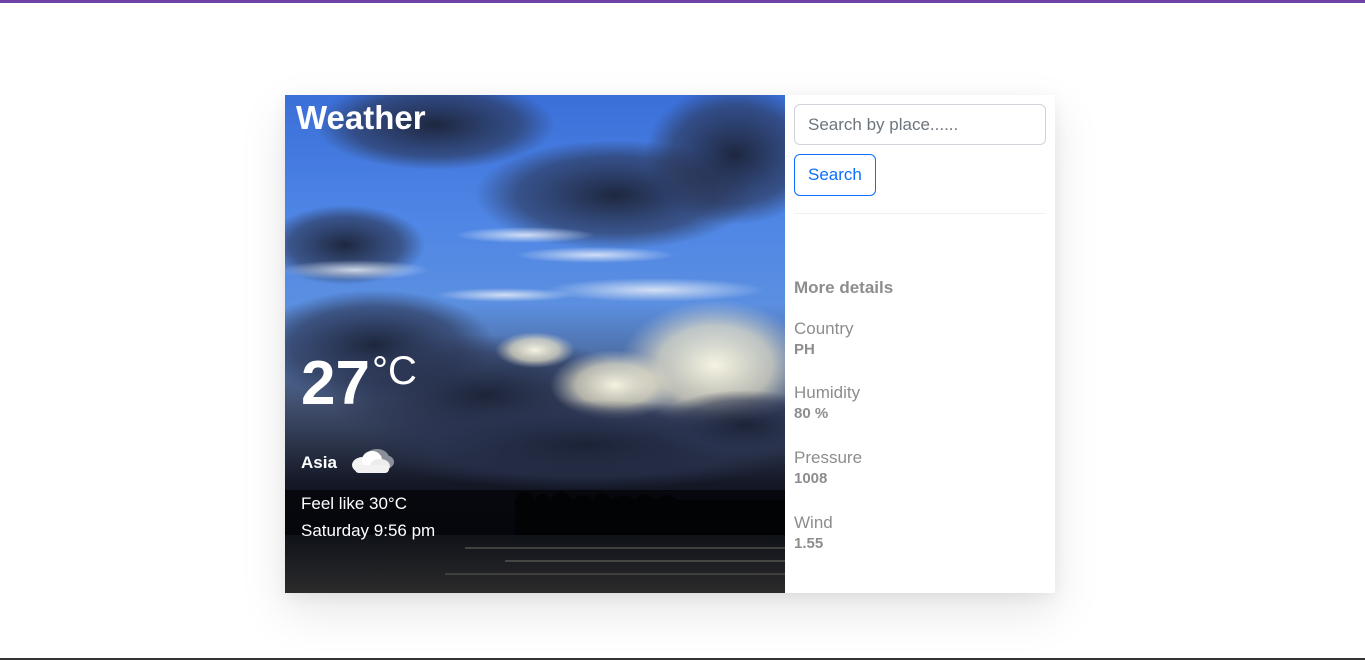 The height and width of the screenshot is (660, 1365). I want to click on current-temperature: 27 °C, so click(359, 383).